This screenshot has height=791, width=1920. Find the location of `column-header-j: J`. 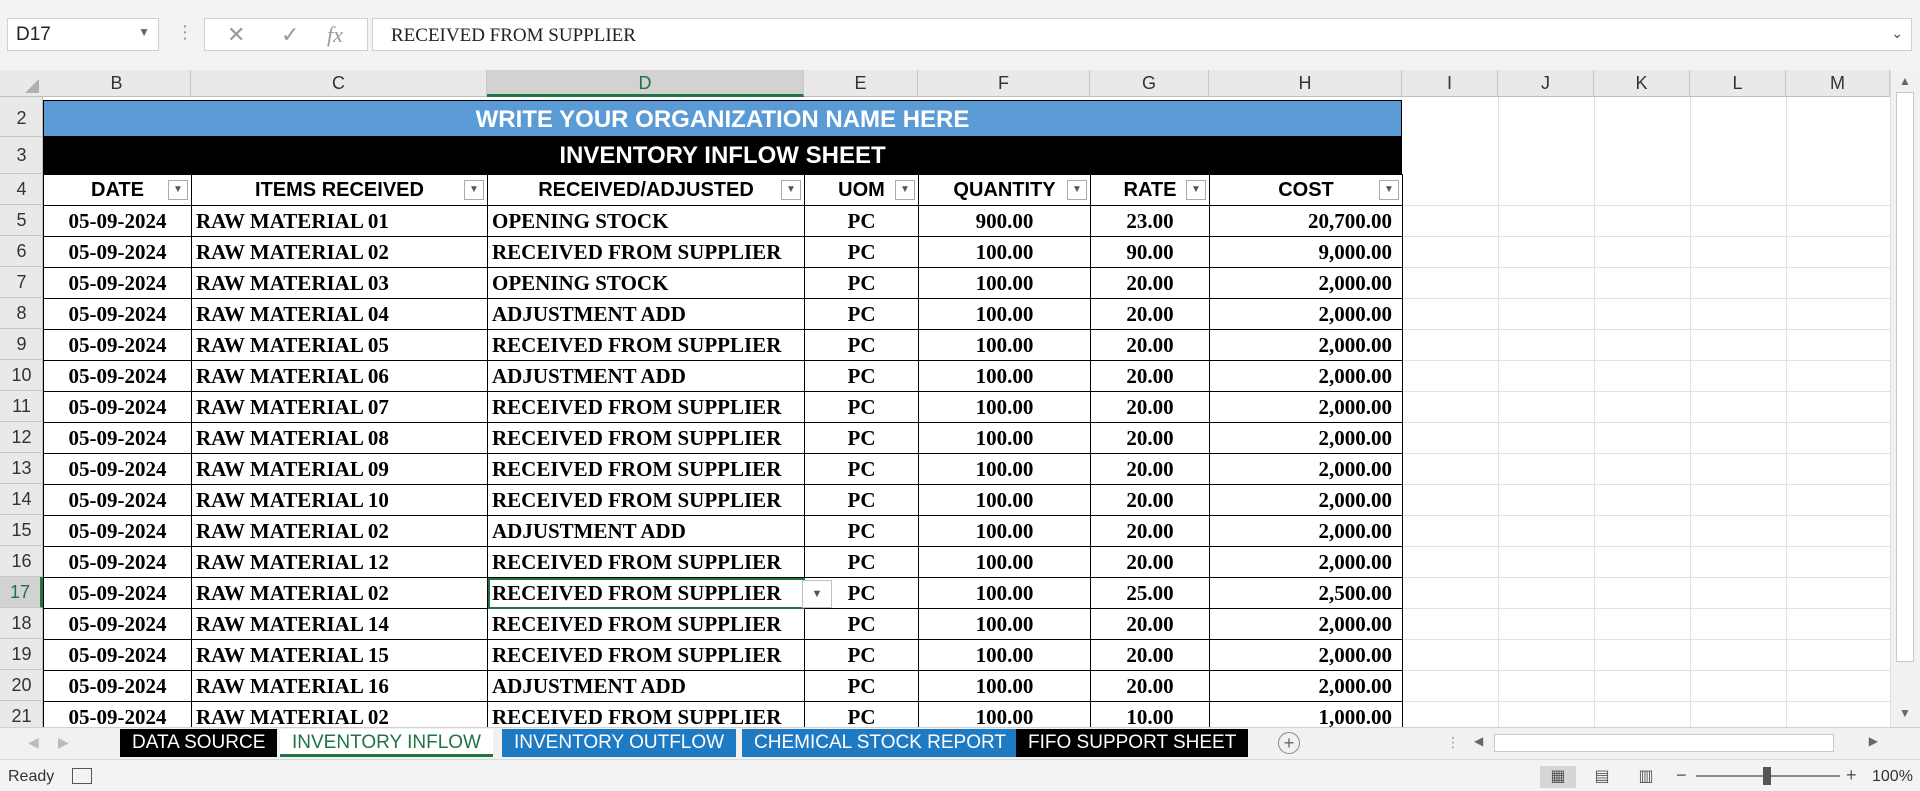

column-header-j: J is located at coordinates (1546, 83).